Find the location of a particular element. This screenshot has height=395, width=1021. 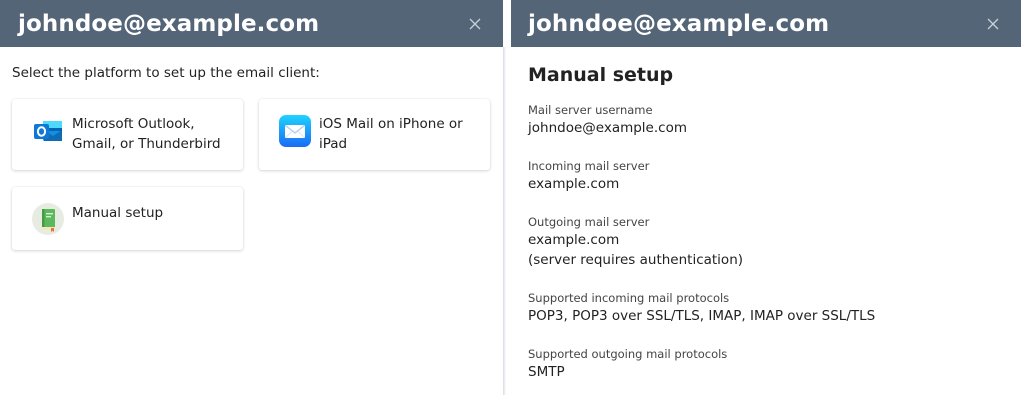

outlook-icon is located at coordinates (48, 131).